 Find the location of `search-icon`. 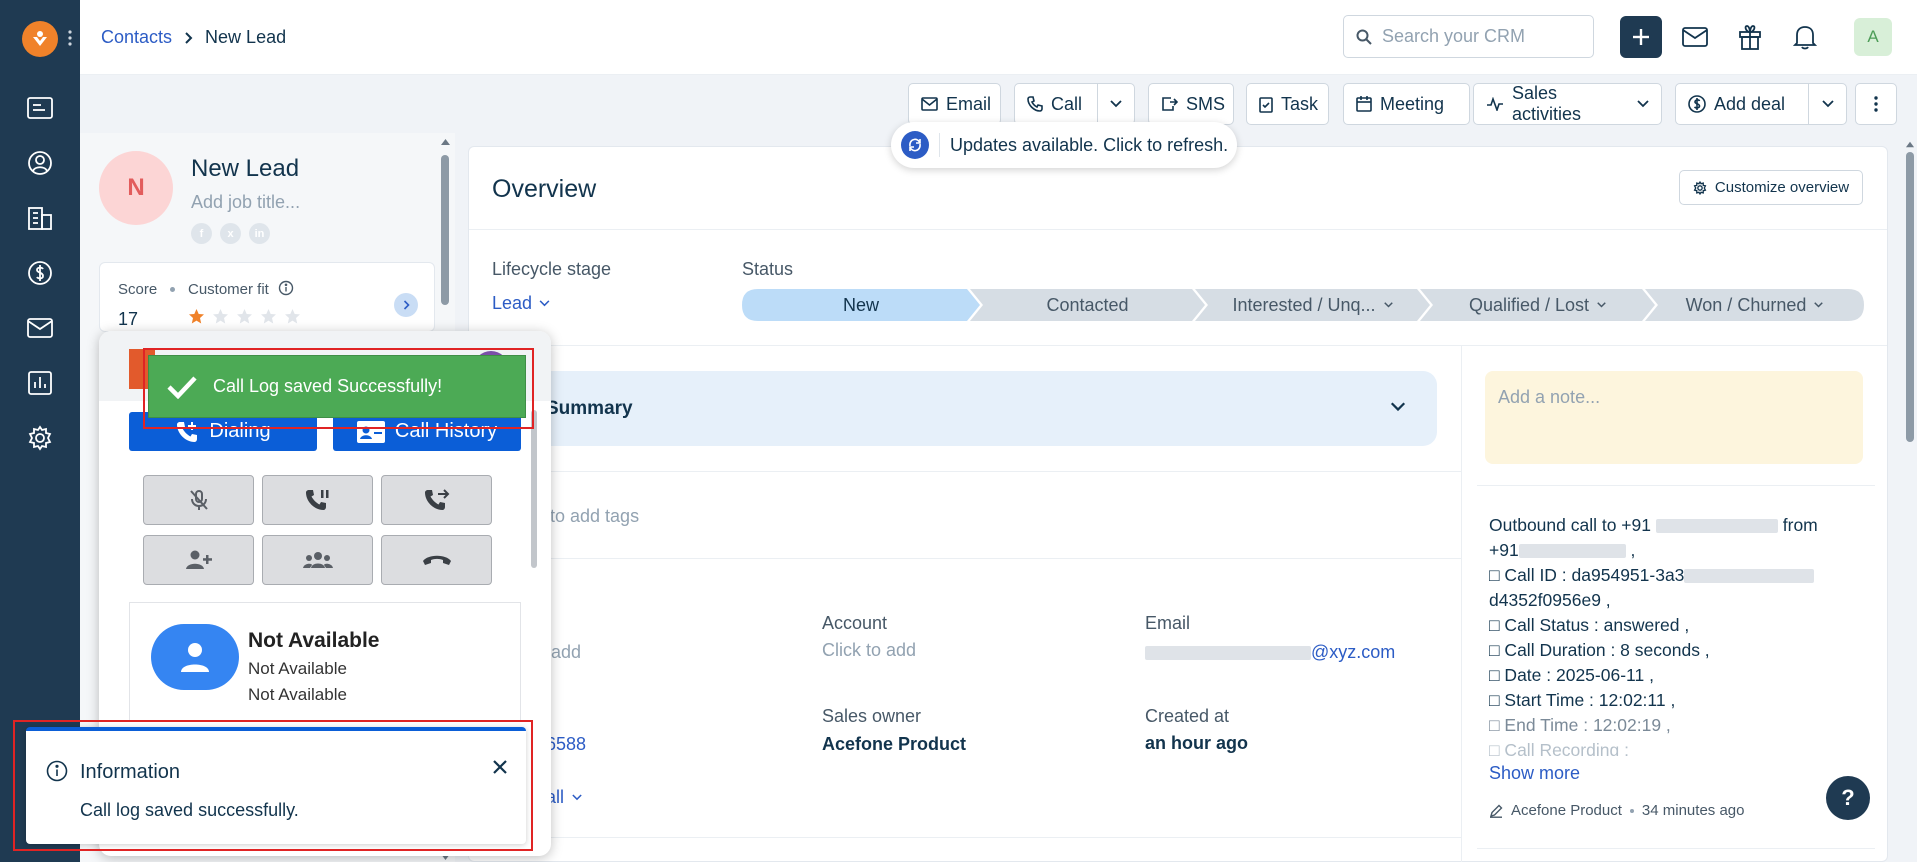

search-icon is located at coordinates (1364, 37).